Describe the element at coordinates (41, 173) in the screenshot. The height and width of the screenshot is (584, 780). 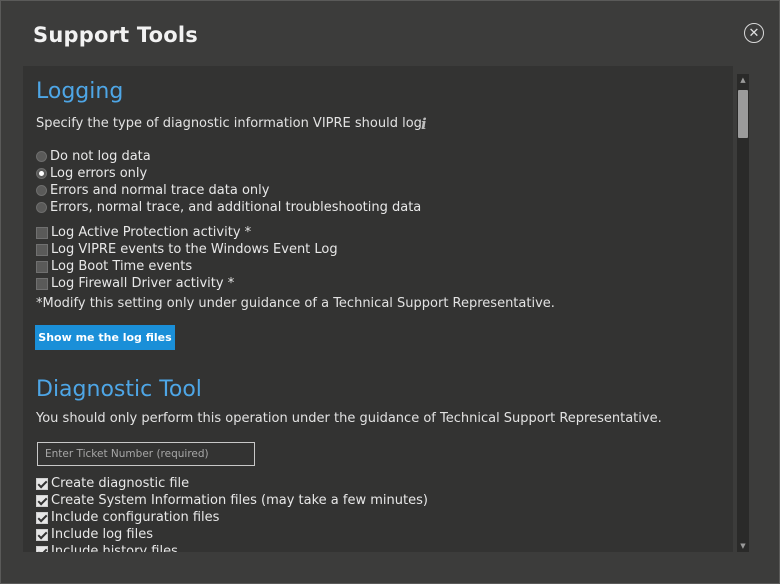
I see `radio-button-selected` at that location.